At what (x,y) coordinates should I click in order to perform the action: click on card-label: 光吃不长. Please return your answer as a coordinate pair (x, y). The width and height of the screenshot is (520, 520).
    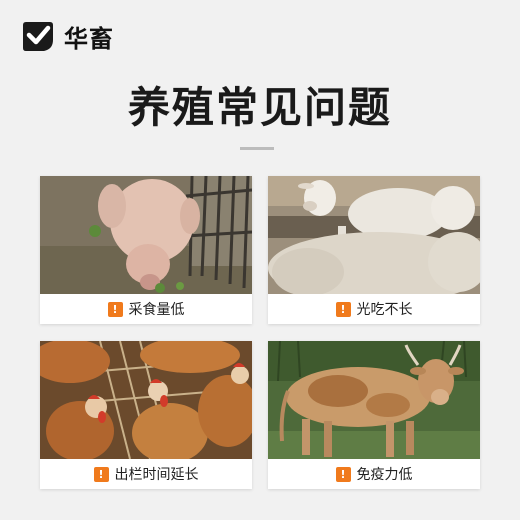
    Looking at the image, I should click on (384, 310).